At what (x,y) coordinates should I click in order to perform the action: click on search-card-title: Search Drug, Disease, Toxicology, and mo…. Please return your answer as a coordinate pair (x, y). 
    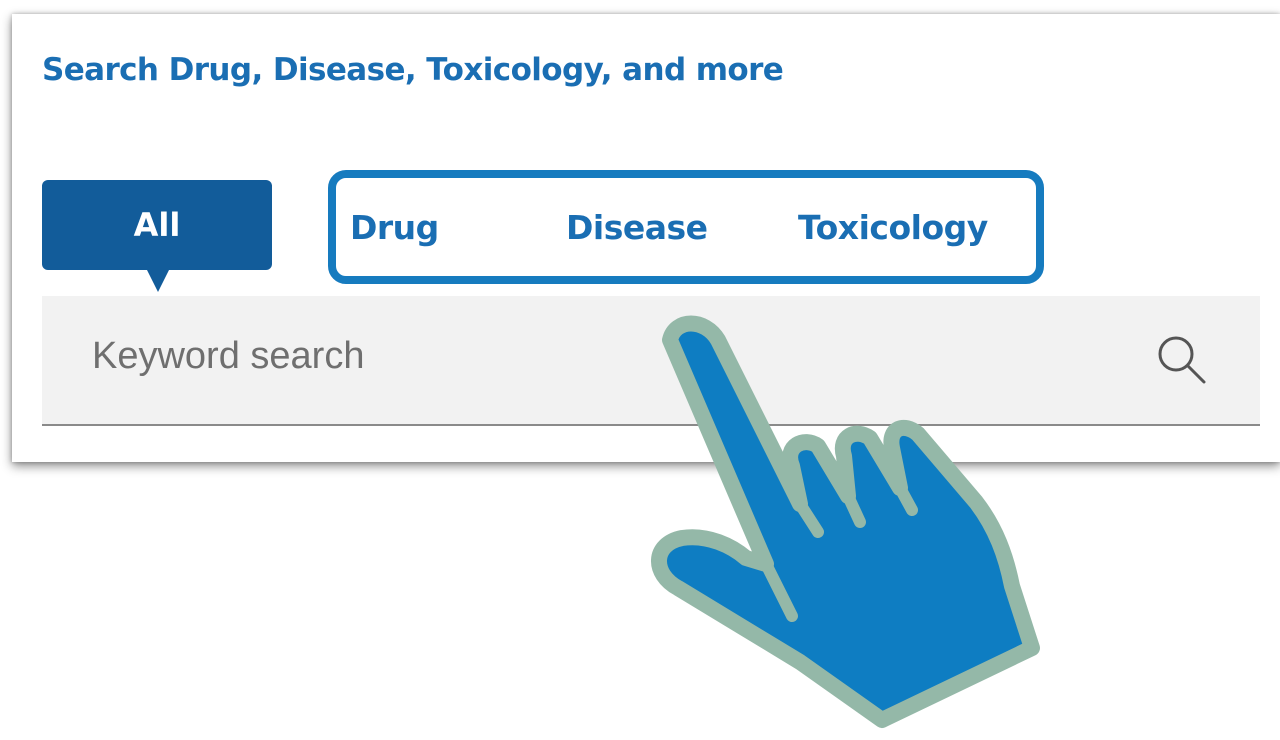
    Looking at the image, I should click on (413, 70).